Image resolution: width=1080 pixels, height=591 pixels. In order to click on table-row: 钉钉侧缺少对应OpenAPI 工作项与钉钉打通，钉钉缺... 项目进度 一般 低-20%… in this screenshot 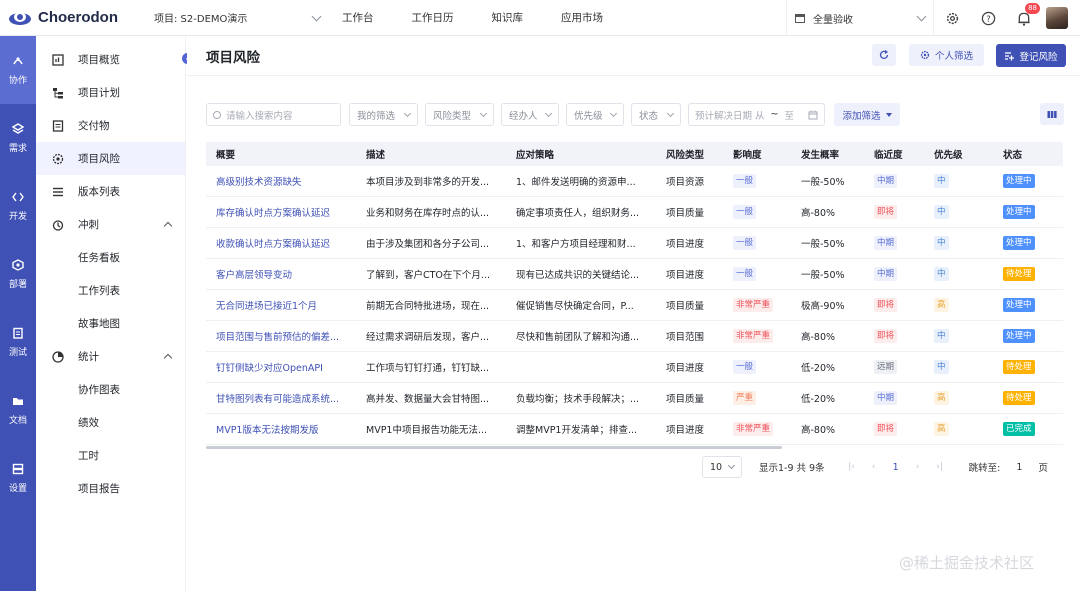, I will do `click(634, 367)`.